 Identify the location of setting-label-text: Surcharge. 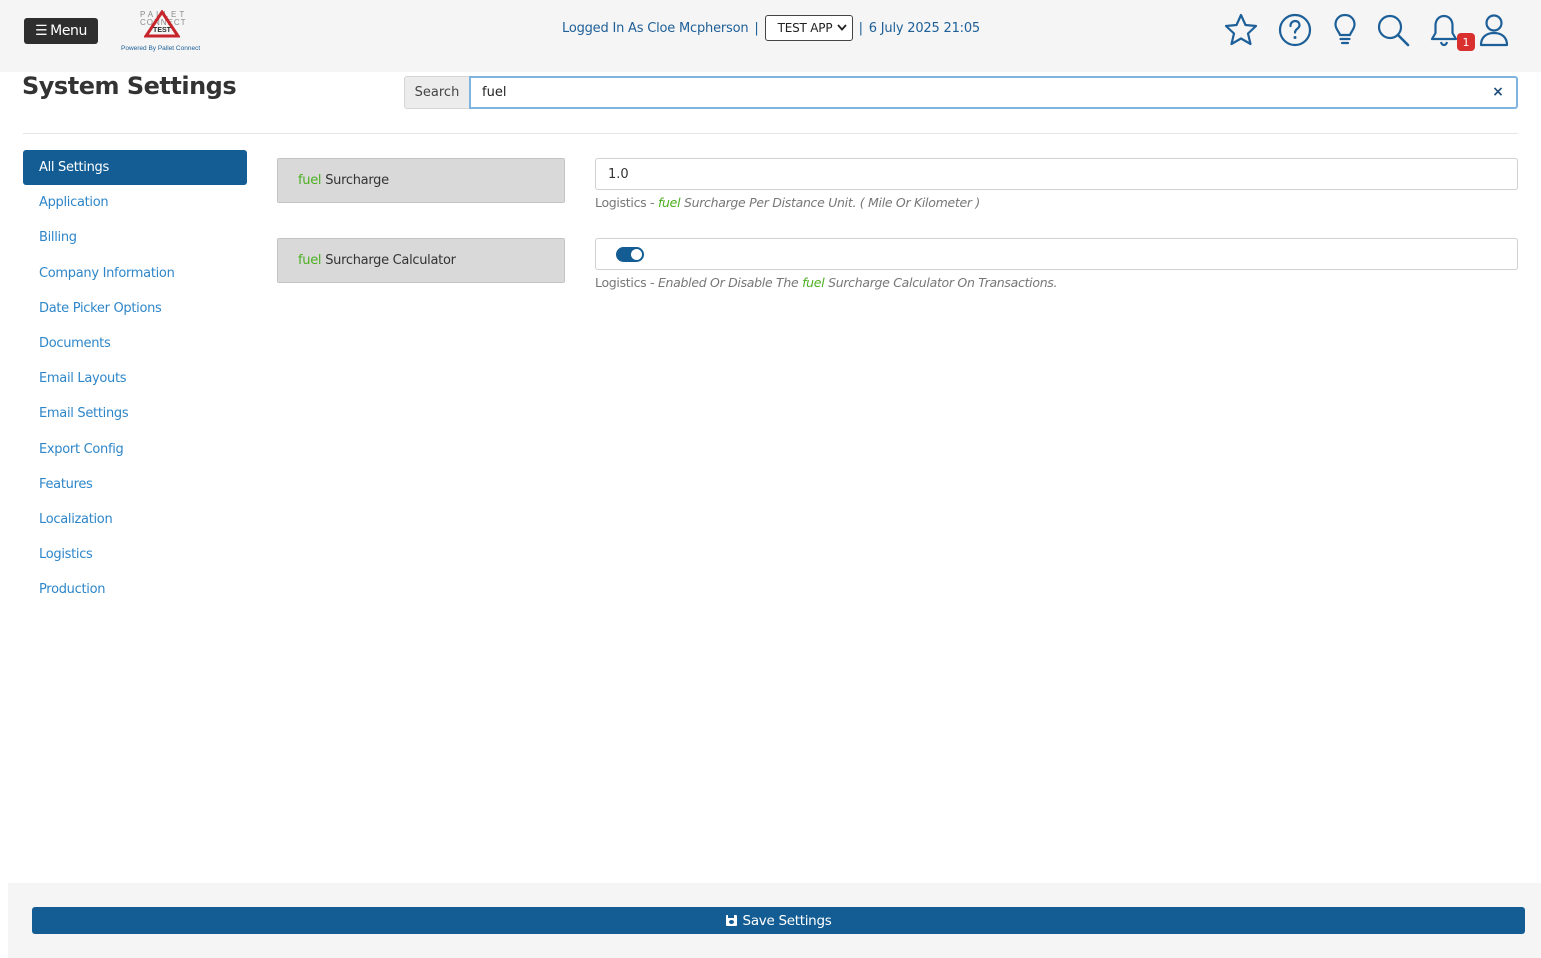
(357, 180).